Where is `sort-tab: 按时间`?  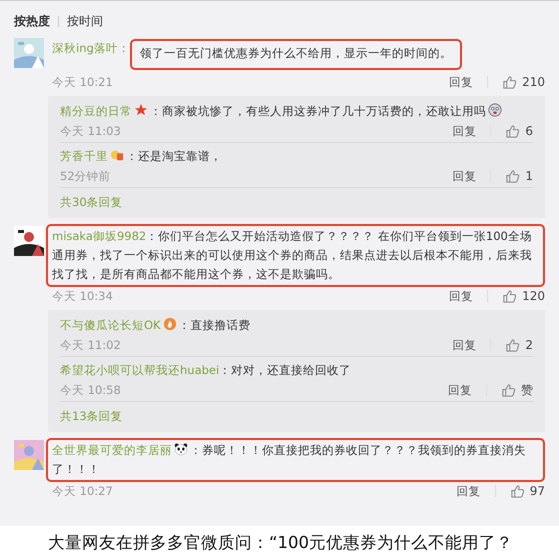
sort-tab: 按时间 is located at coordinates (85, 21).